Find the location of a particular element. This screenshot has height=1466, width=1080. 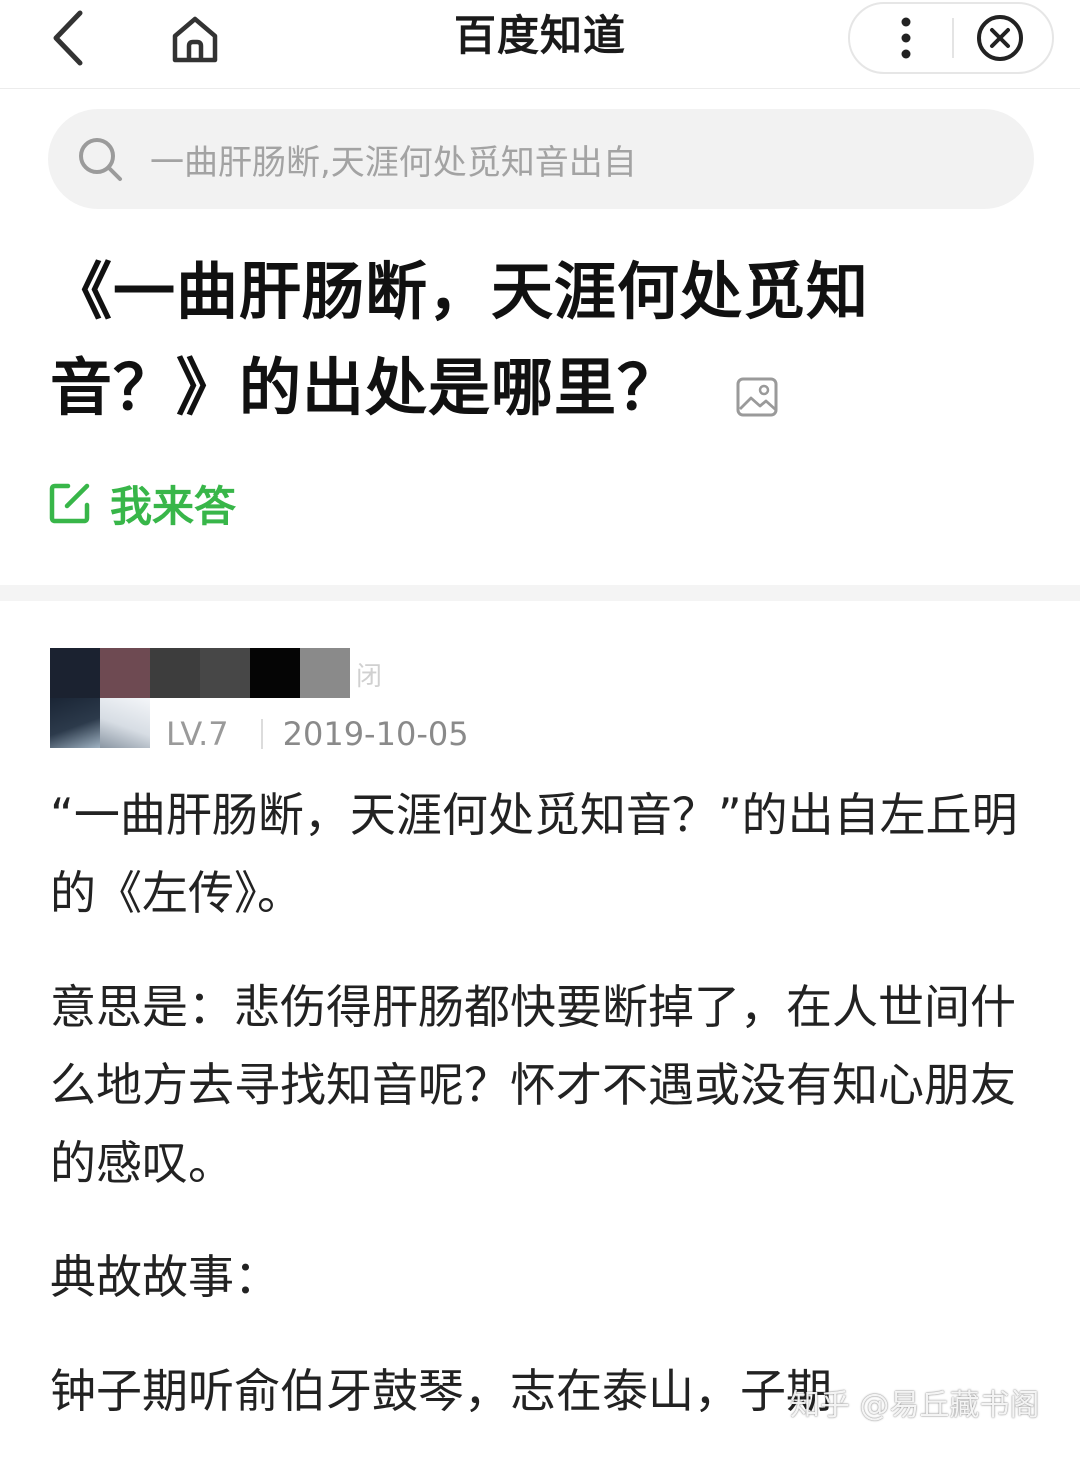

username-tail: 闭 is located at coordinates (369, 677).